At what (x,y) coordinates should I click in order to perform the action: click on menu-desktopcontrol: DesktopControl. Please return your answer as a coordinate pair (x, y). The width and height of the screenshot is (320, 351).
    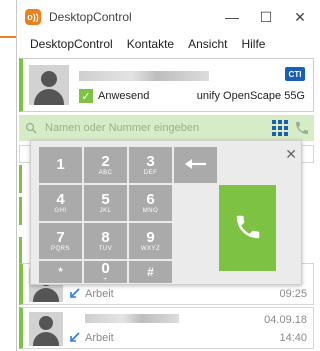
    Looking at the image, I should click on (71, 44).